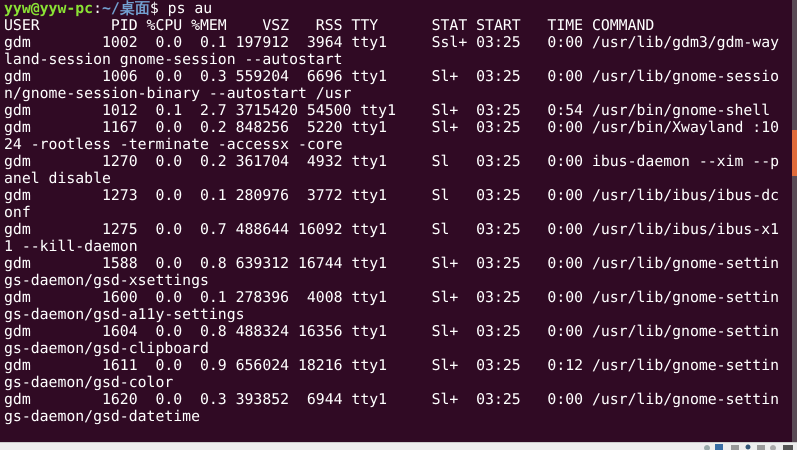  Describe the element at coordinates (388, 110) in the screenshot. I see `output-line: gdm 1012 0.1 2.7 3715420 54500 tty1 Sl+ 03:25 0:54 /usr/bin/gnome-shell` at that location.